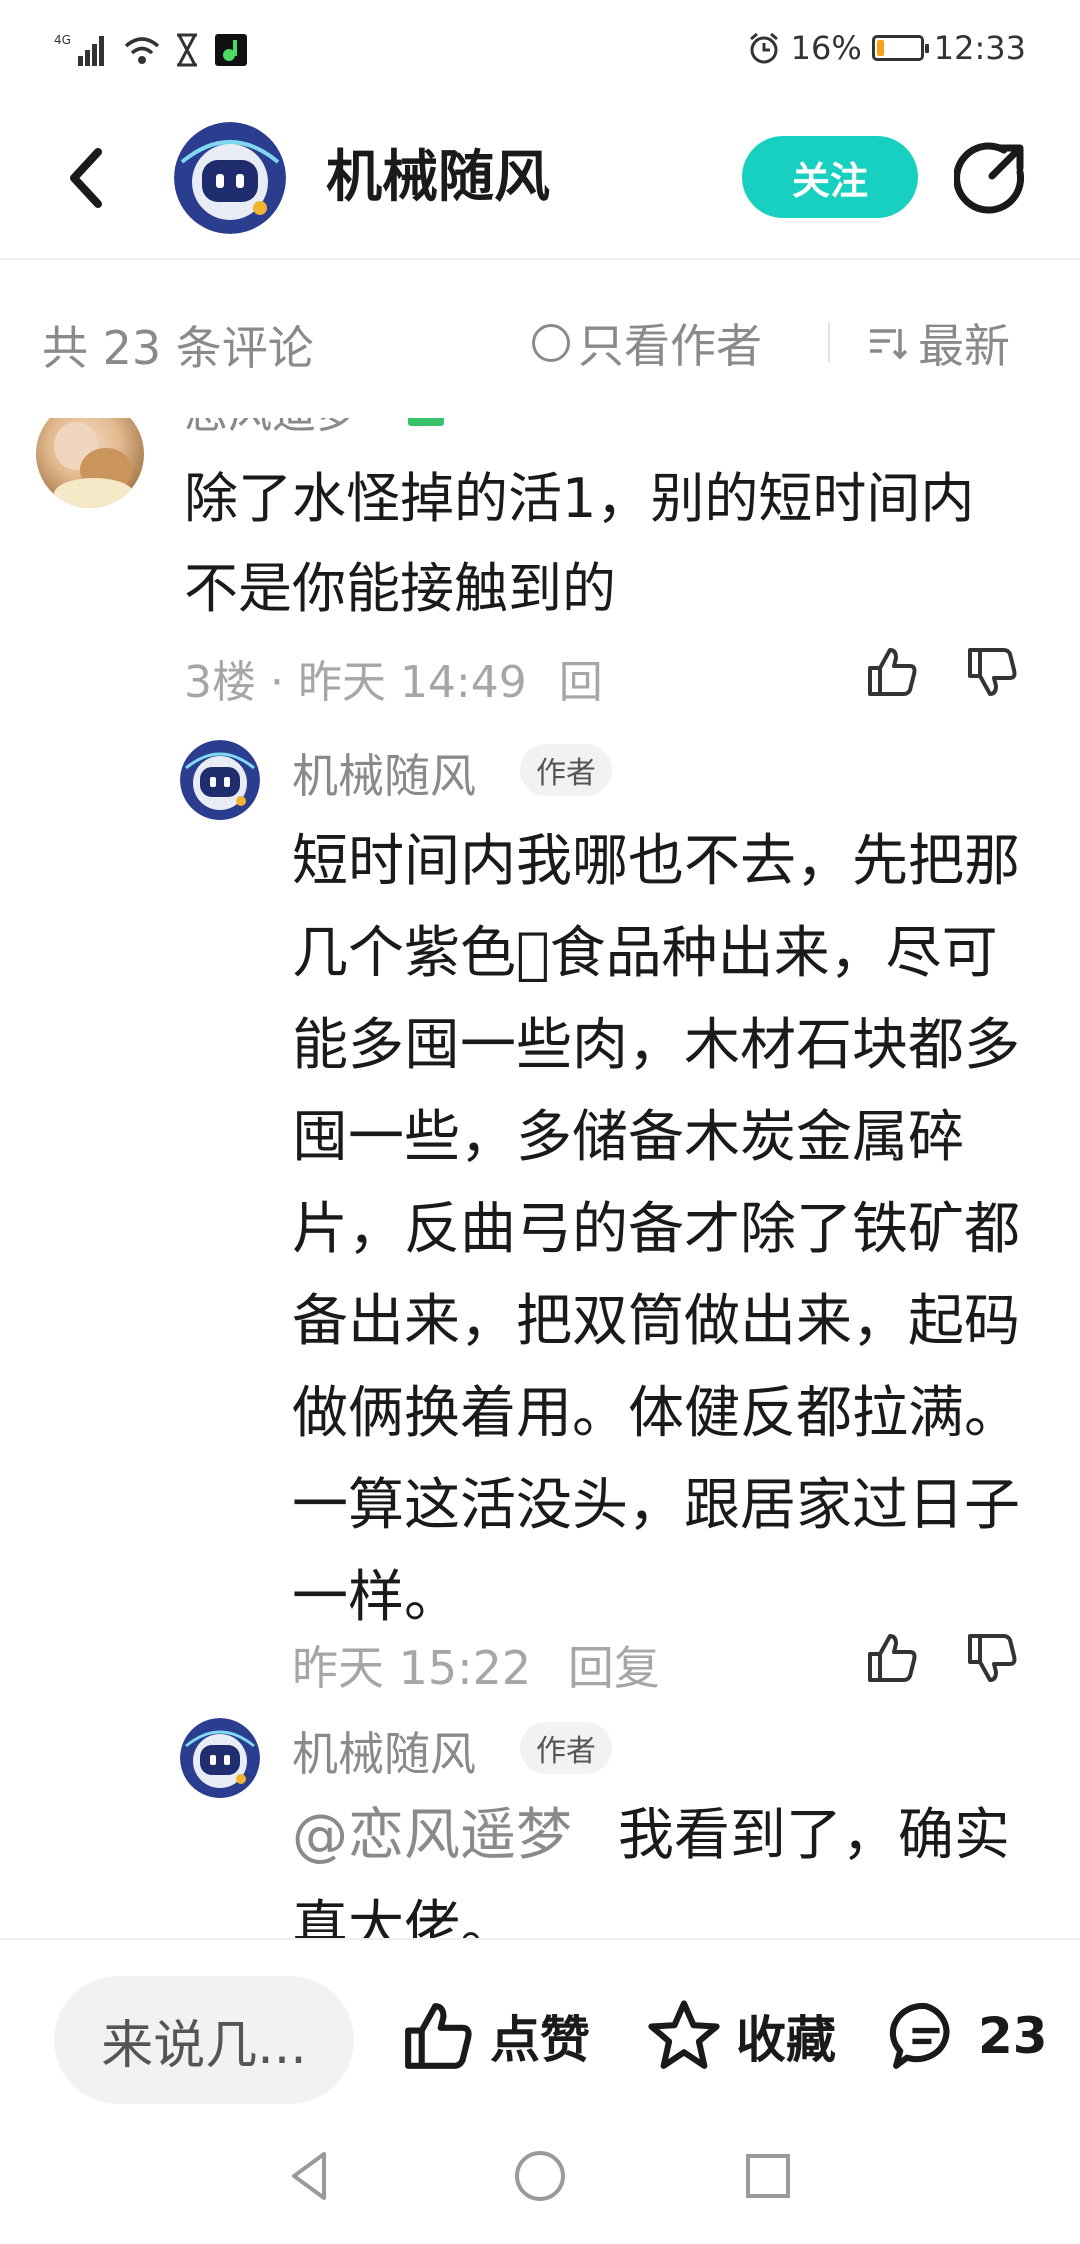  I want to click on hourglass-icon, so click(187, 50).